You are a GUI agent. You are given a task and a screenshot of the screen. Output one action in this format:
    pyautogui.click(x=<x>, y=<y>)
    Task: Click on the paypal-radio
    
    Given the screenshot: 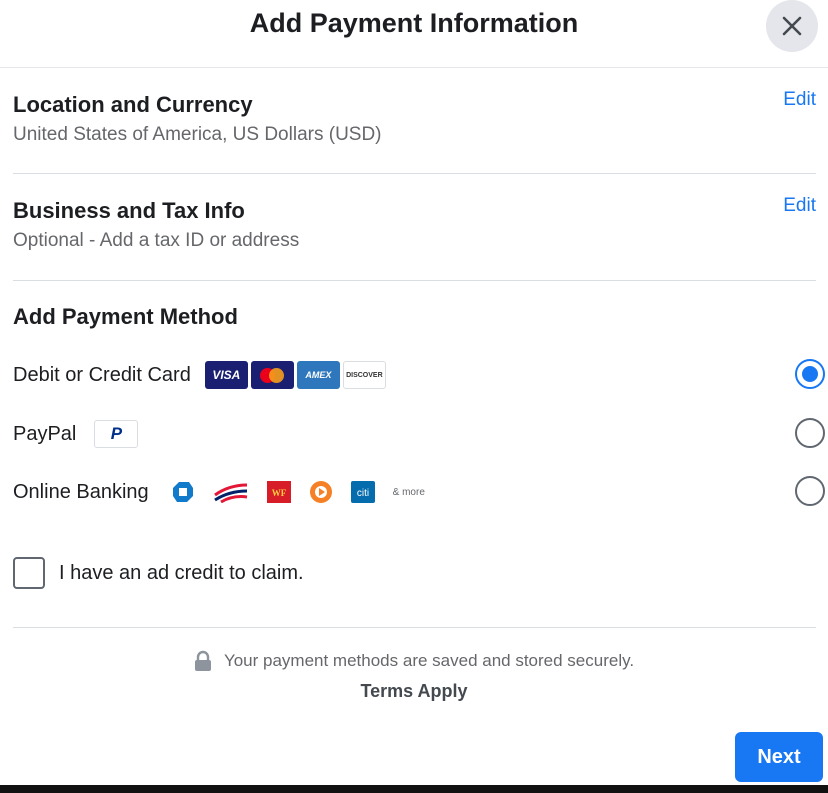 What is the action you would take?
    pyautogui.click(x=810, y=433)
    